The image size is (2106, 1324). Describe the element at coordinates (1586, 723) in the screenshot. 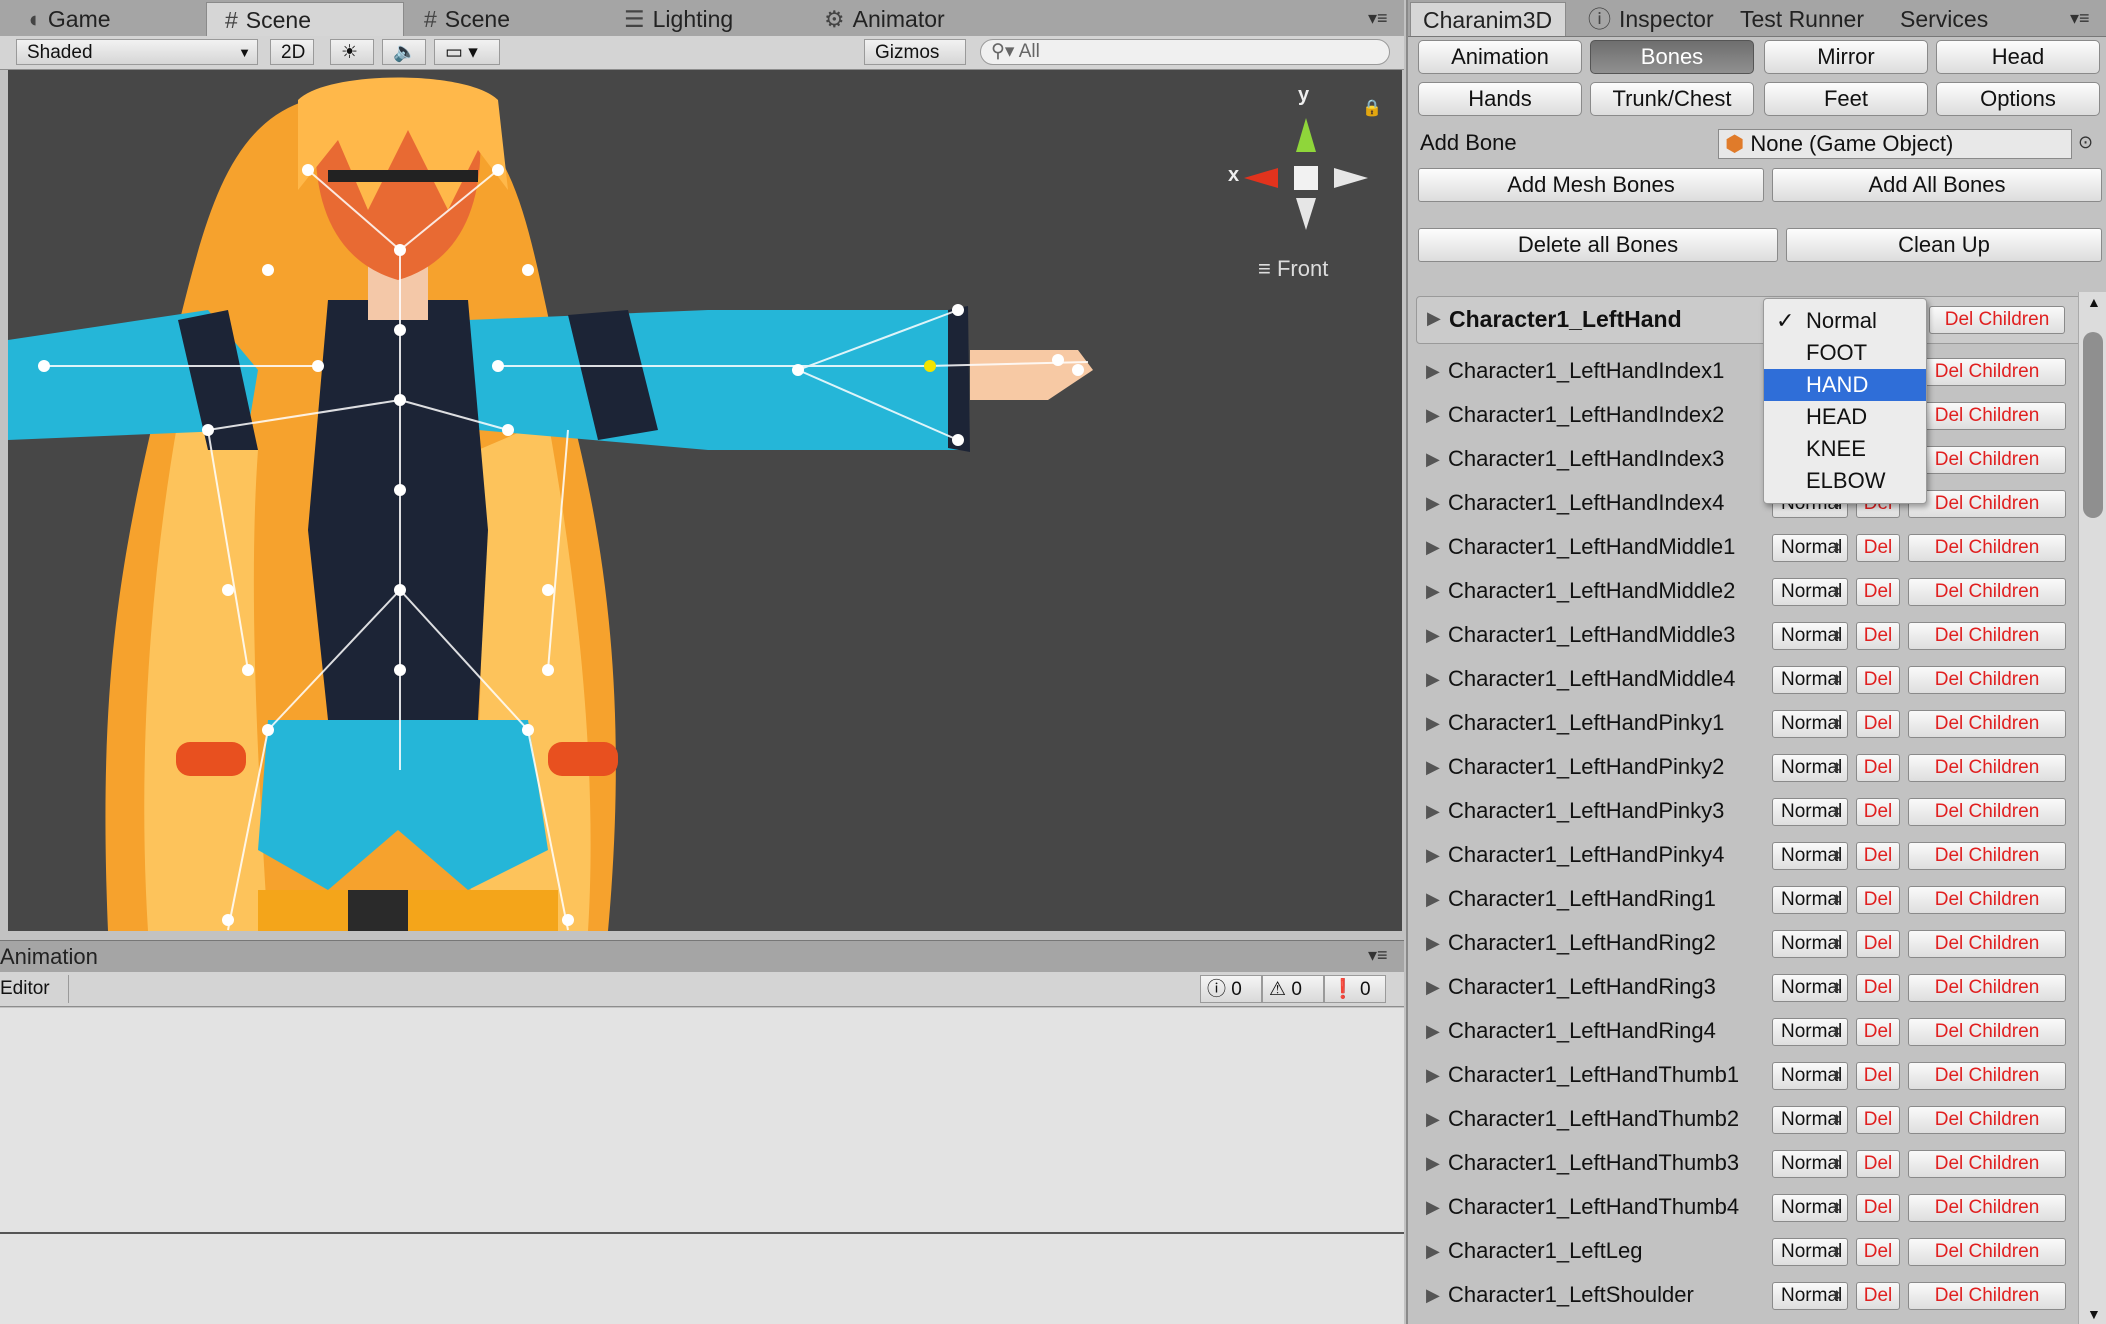

I see `bone-name: Character1_LeftHandPinky1` at that location.